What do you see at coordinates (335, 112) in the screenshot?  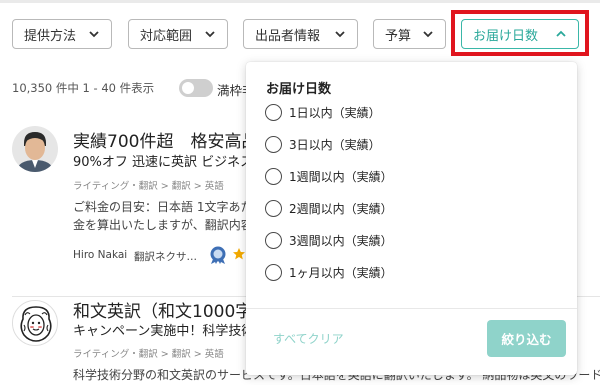 I see `option-label: 1日以内（実績）` at bounding box center [335, 112].